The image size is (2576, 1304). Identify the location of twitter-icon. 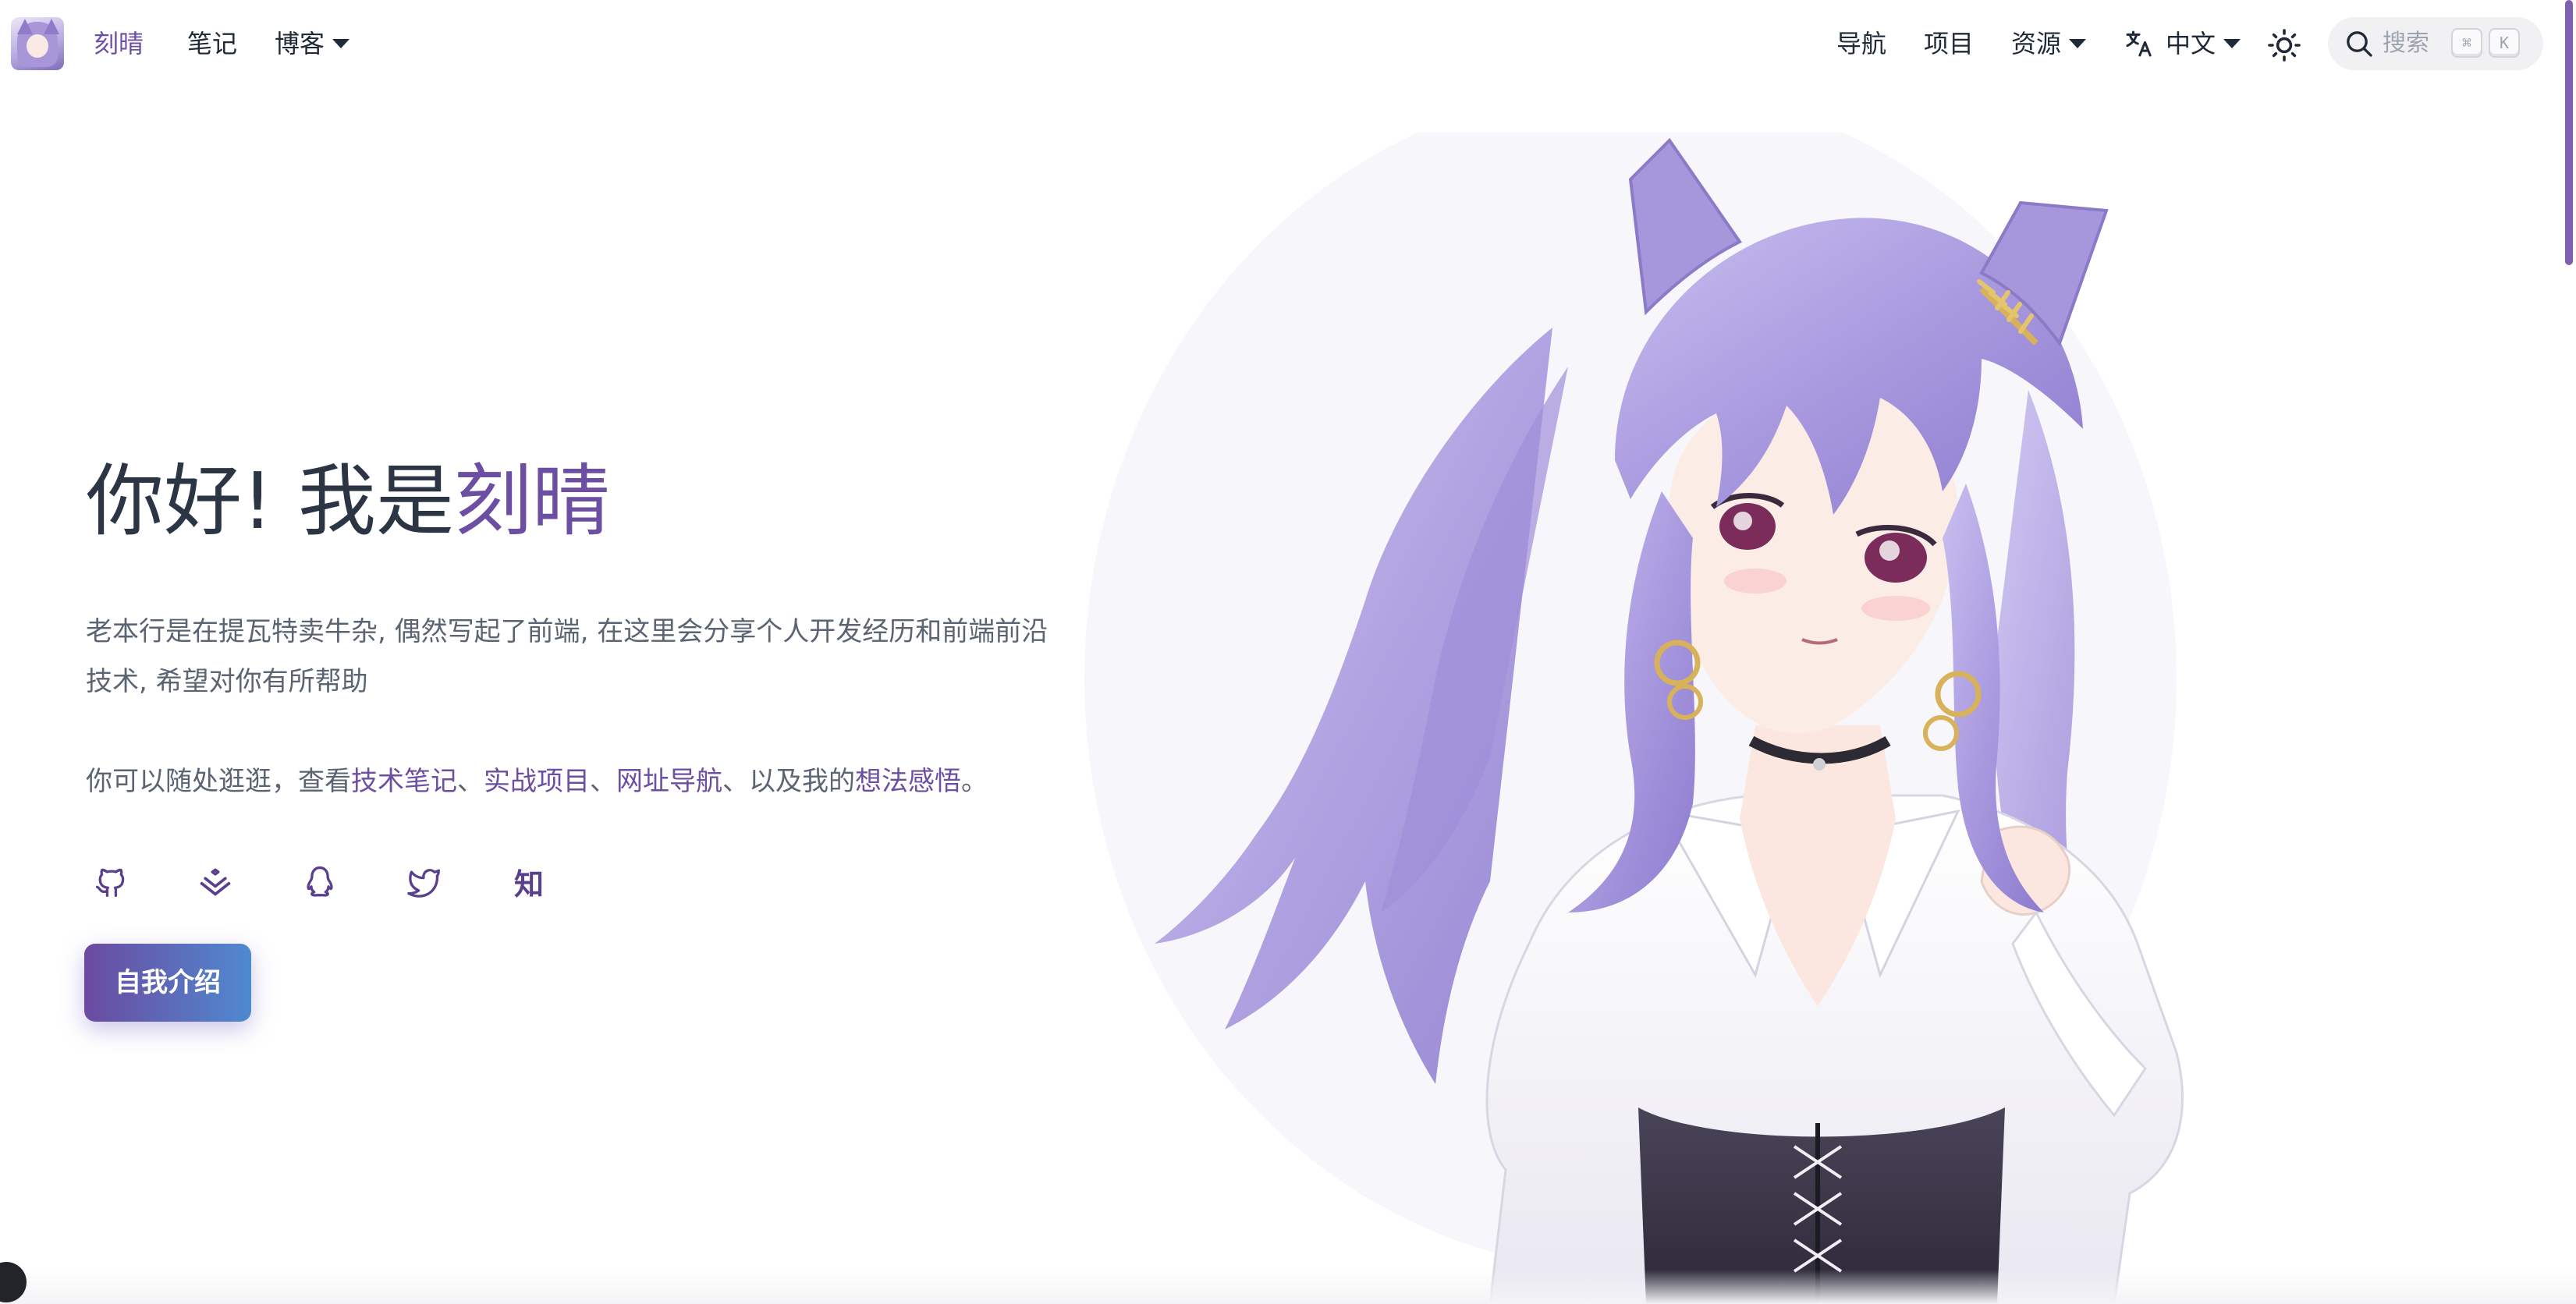
(424, 881).